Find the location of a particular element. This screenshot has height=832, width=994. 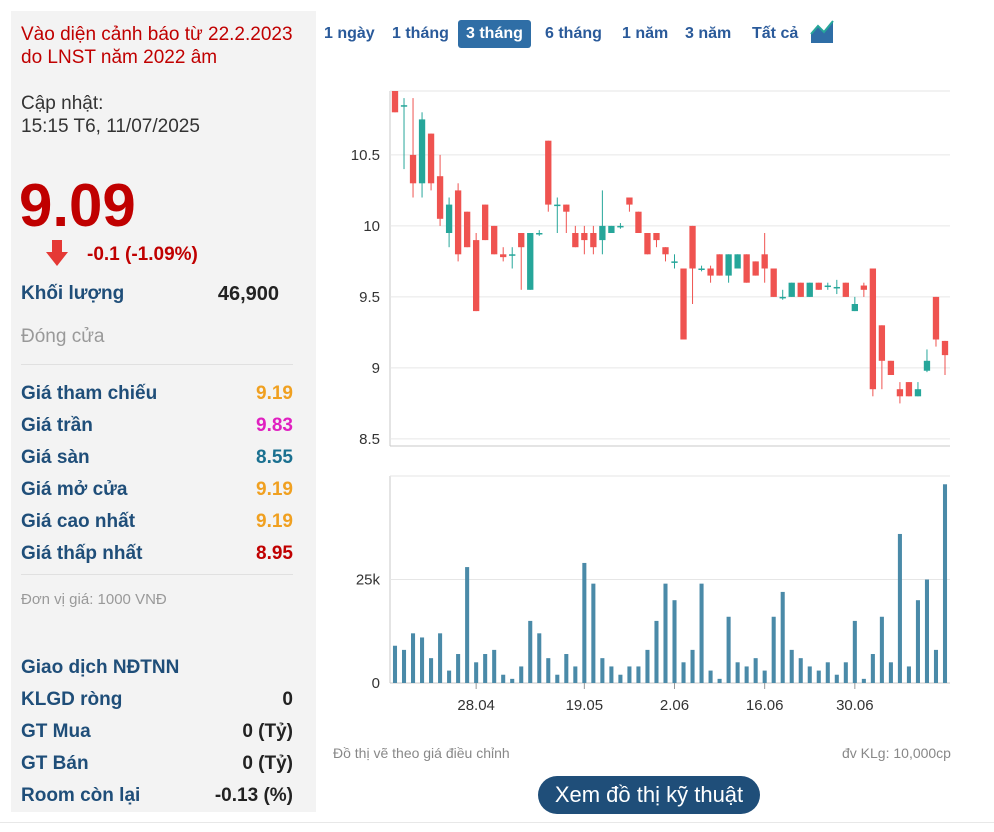

tab-period: 1 tháng is located at coordinates (420, 34).